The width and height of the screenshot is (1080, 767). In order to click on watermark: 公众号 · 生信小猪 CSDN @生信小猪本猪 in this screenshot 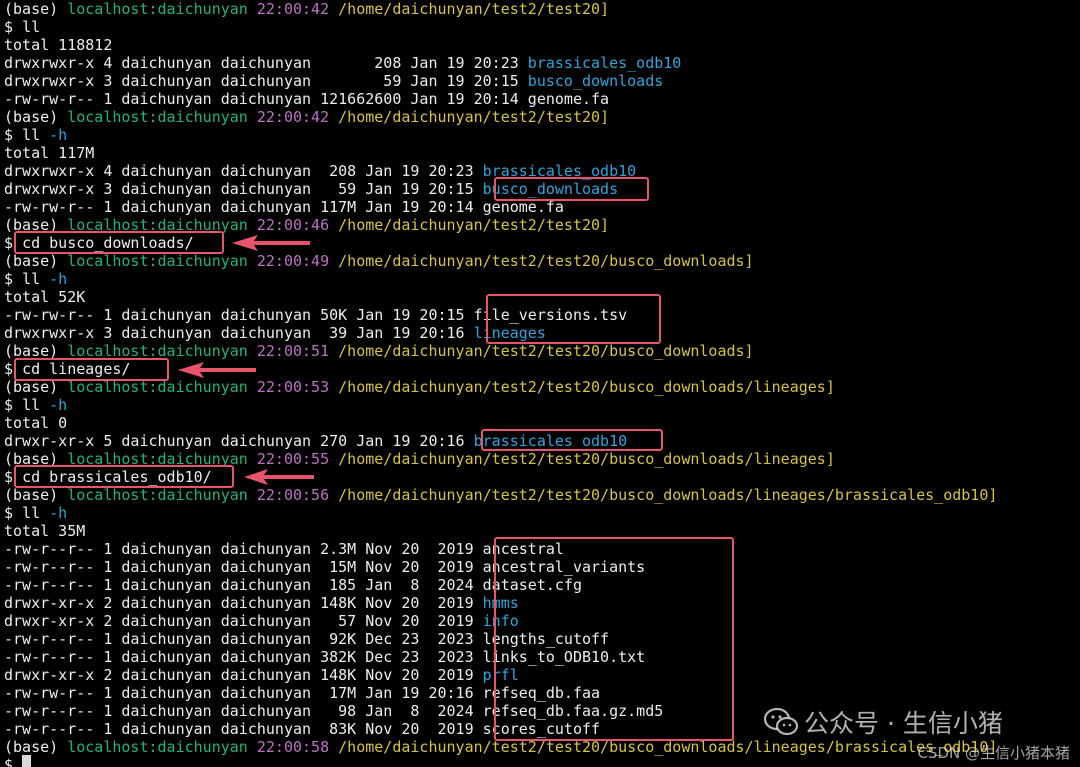, I will do `click(919, 733)`.